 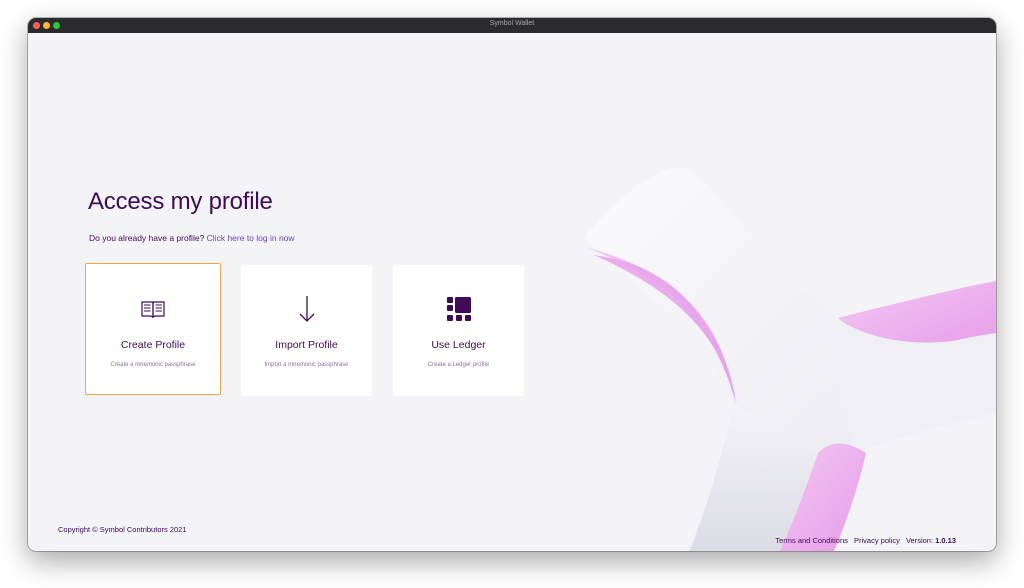 I want to click on version-label: Version:, so click(x=919, y=540).